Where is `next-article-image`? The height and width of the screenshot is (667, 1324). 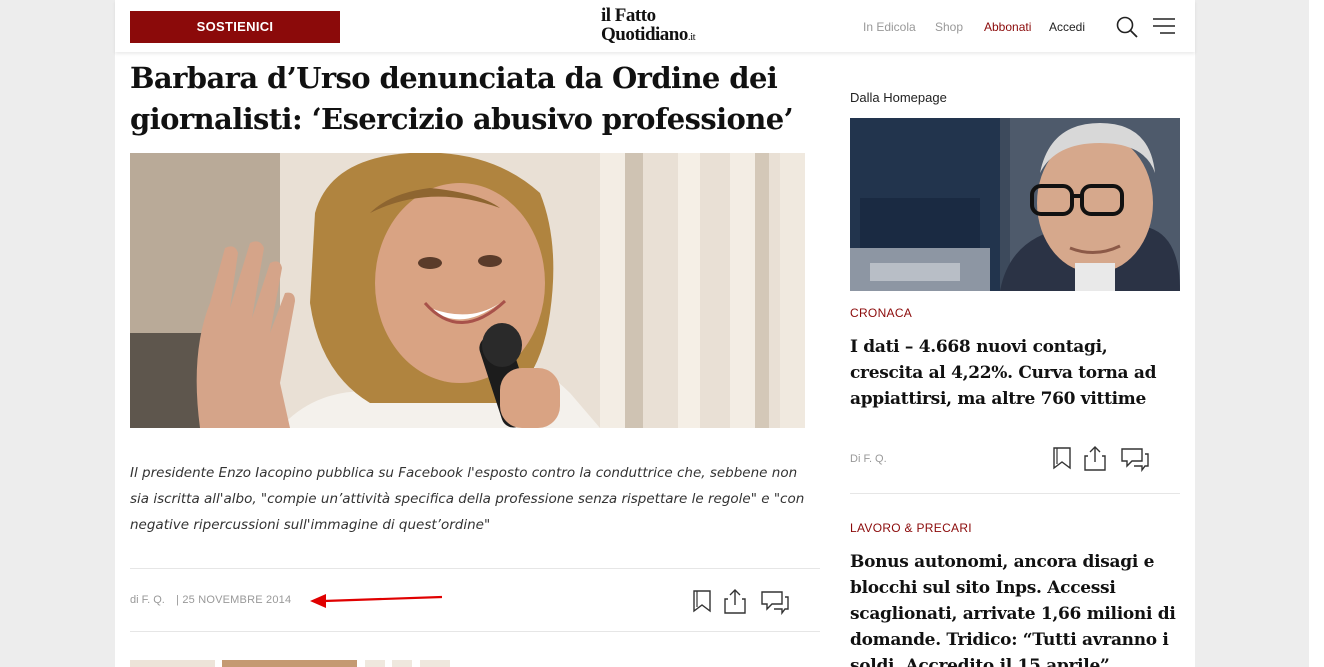
next-article-image is located at coordinates (290, 663).